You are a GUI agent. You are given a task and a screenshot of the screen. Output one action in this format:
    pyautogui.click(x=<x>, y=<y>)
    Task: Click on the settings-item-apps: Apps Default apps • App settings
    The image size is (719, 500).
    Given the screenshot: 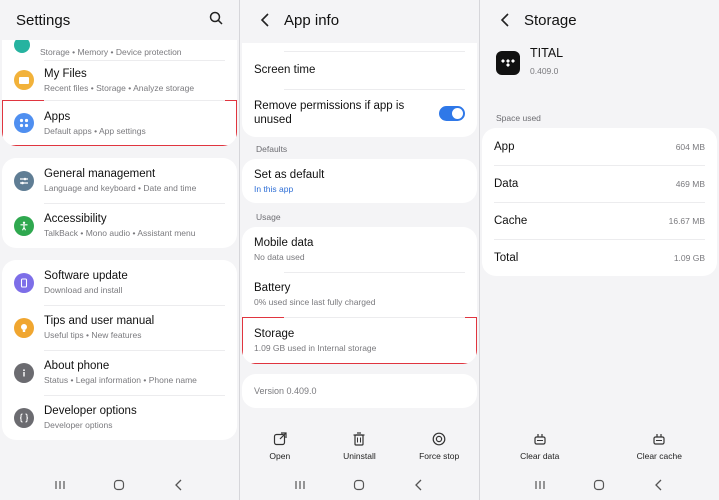 What is the action you would take?
    pyautogui.click(x=119, y=123)
    